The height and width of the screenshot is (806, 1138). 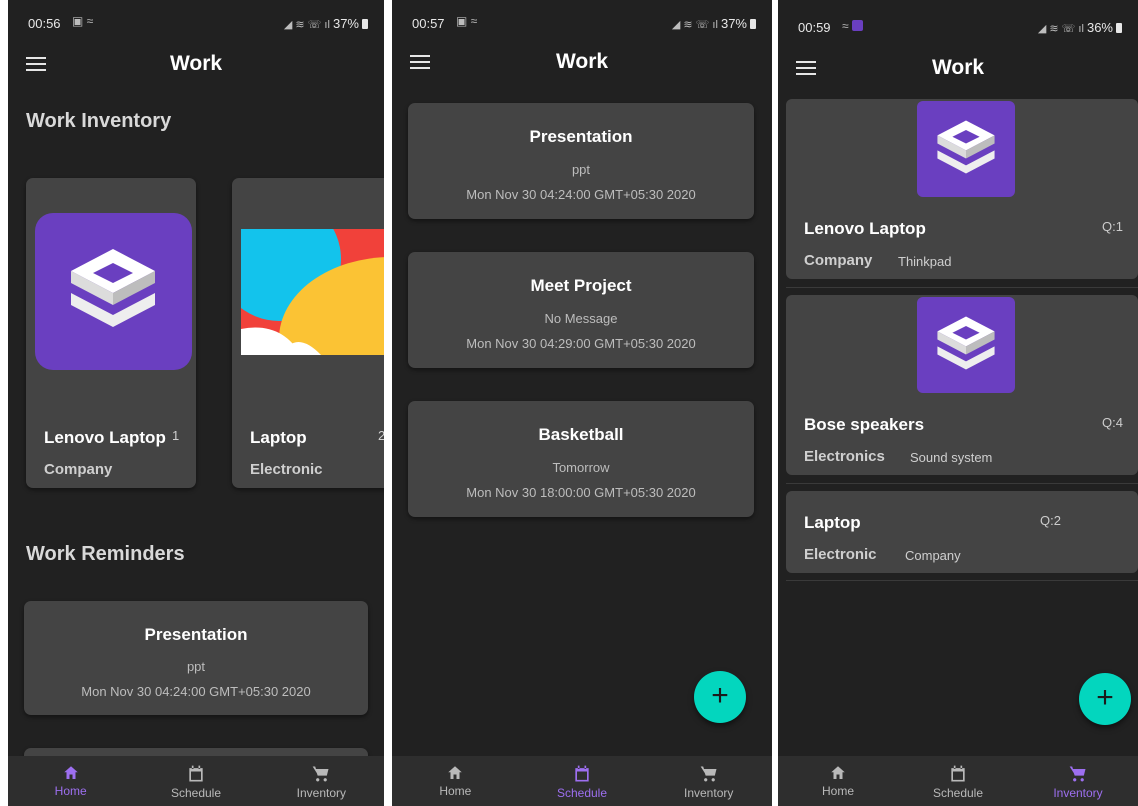 I want to click on reminders-heading: Work Reminders, so click(x=105, y=554).